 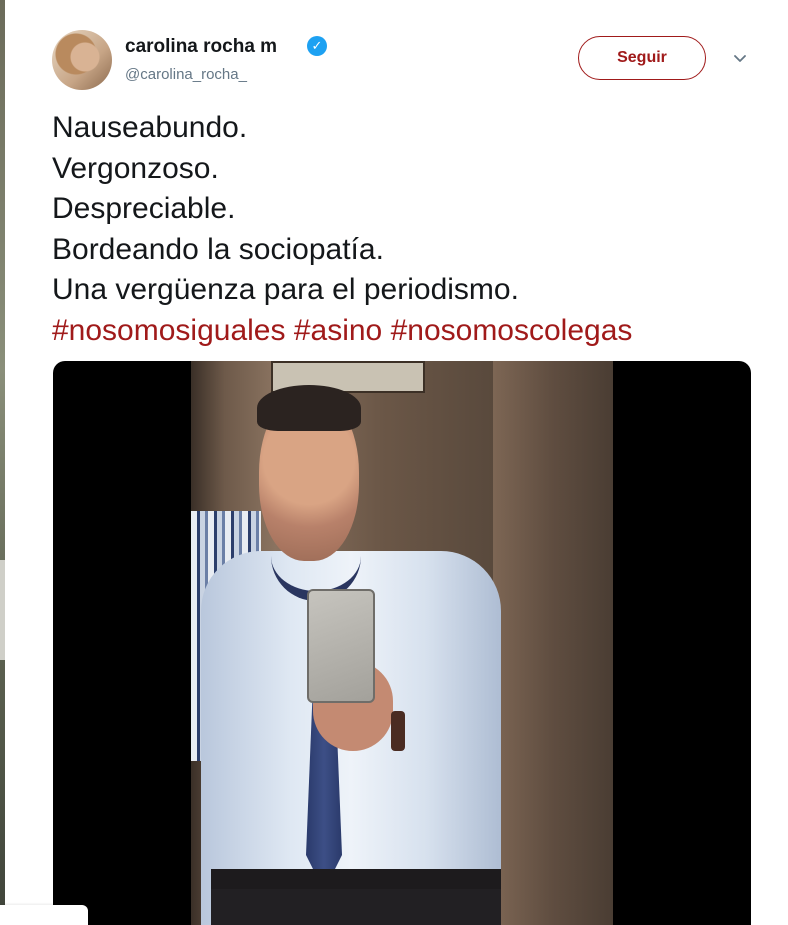 What do you see at coordinates (144, 208) in the screenshot?
I see `tweet-line: Despreciable.` at bounding box center [144, 208].